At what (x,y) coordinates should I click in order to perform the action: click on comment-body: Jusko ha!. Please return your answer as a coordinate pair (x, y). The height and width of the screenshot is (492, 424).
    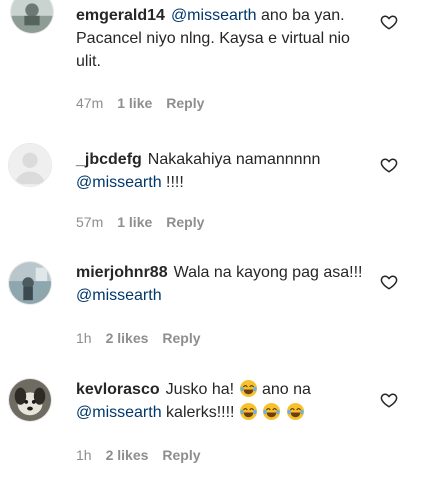
    Looking at the image, I should click on (202, 389).